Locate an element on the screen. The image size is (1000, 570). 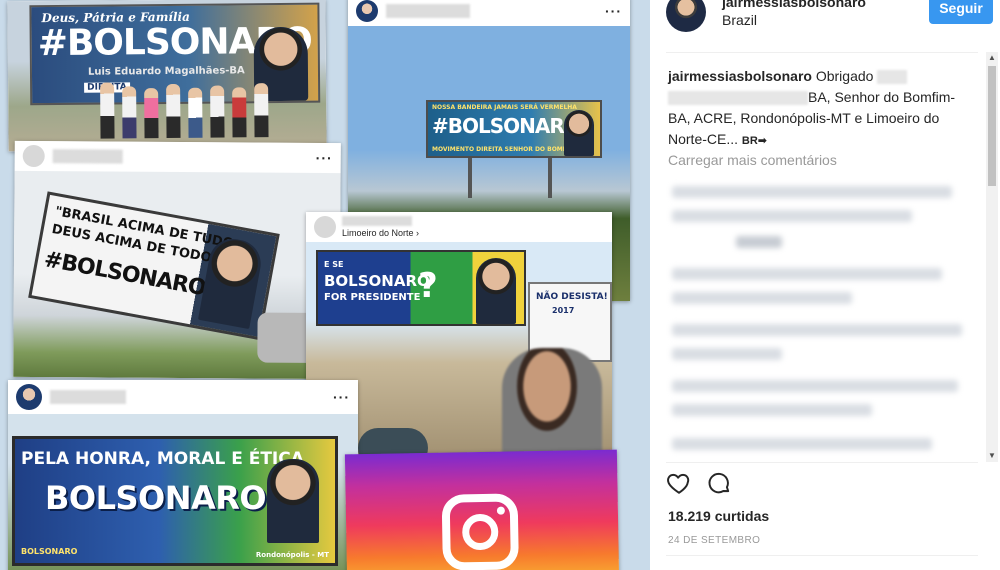
billboard-corner: Rondonópolis - MT is located at coordinates (292, 555).